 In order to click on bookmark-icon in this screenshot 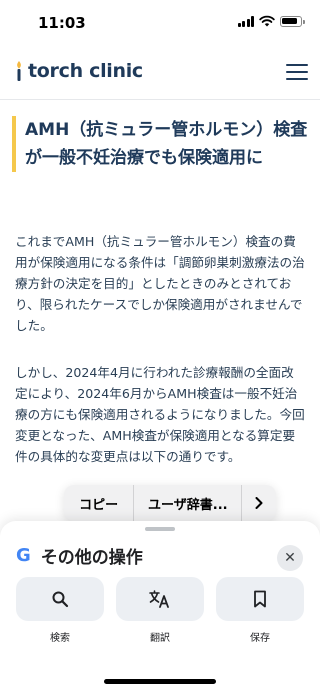, I will do `click(260, 599)`.